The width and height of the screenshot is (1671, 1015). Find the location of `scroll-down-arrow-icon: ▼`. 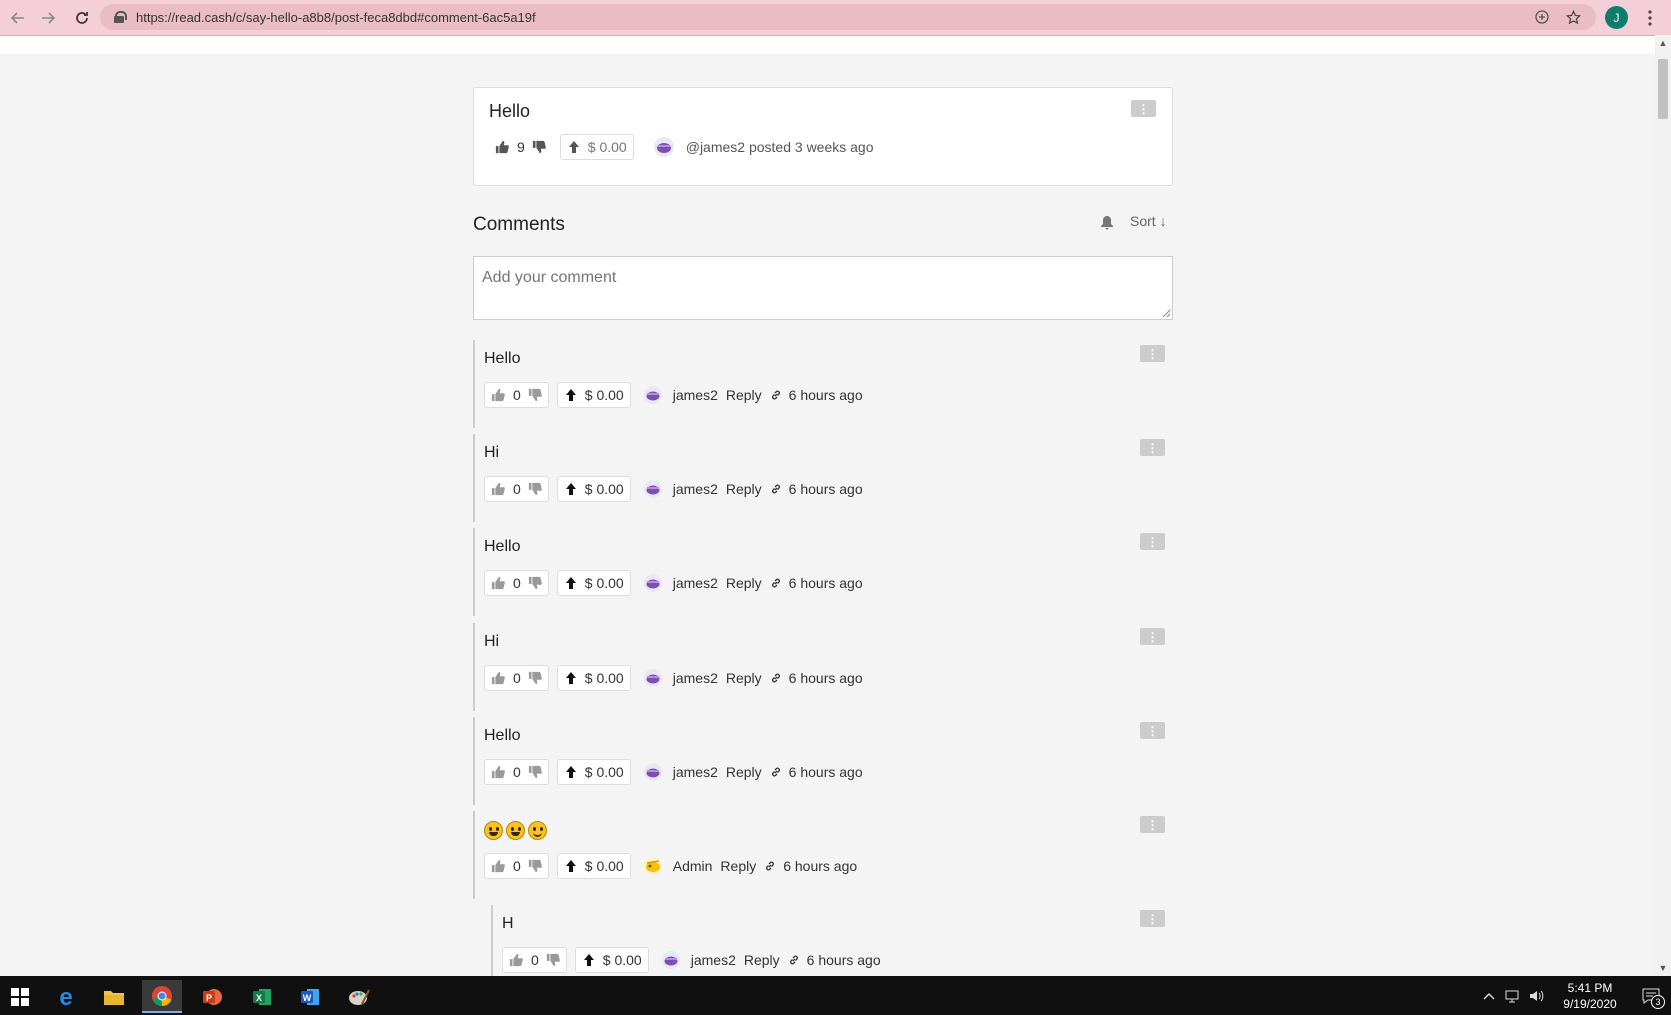

scroll-down-arrow-icon: ▼ is located at coordinates (1663, 968).